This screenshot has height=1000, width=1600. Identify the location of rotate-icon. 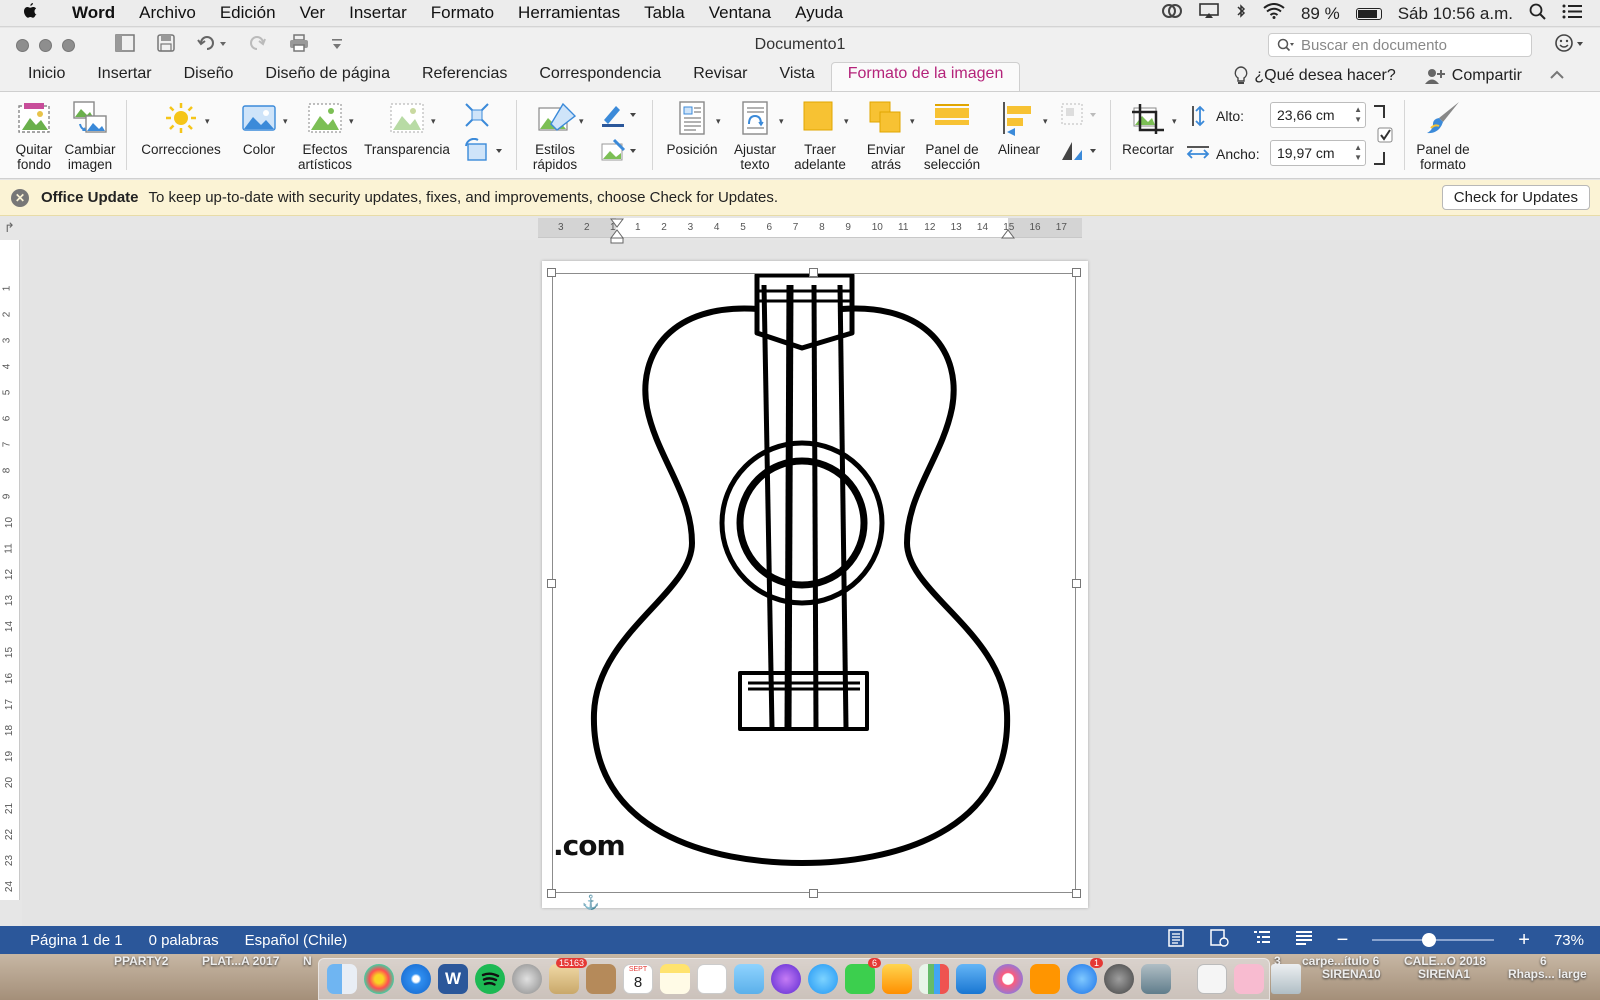
(1080, 152).